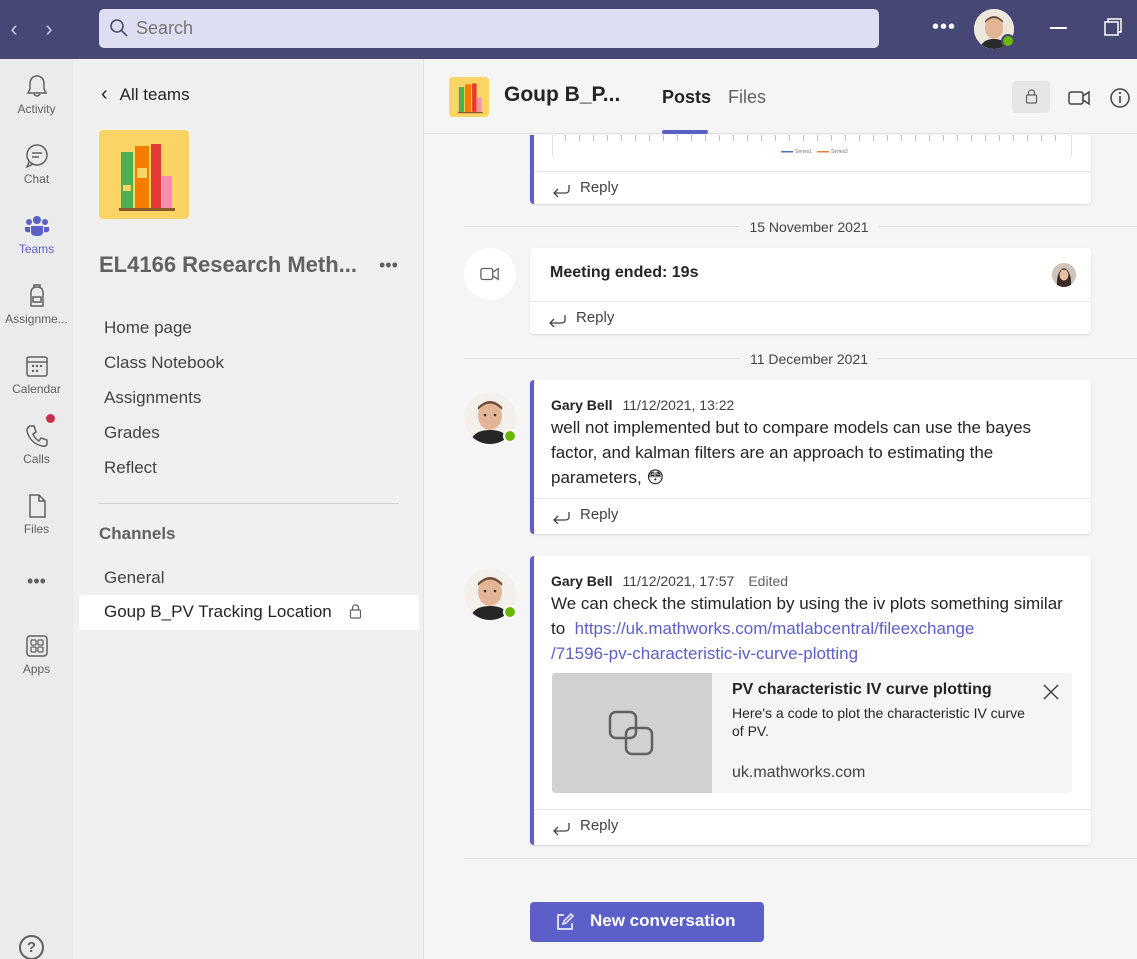 The image size is (1137, 959). Describe the element at coordinates (469, 97) in the screenshot. I see `channel-logo` at that location.